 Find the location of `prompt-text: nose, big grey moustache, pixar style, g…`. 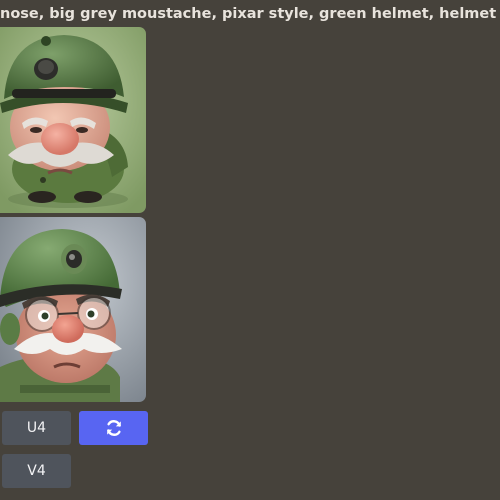

prompt-text: nose, big grey moustache, pixar style, g… is located at coordinates (250, 14).